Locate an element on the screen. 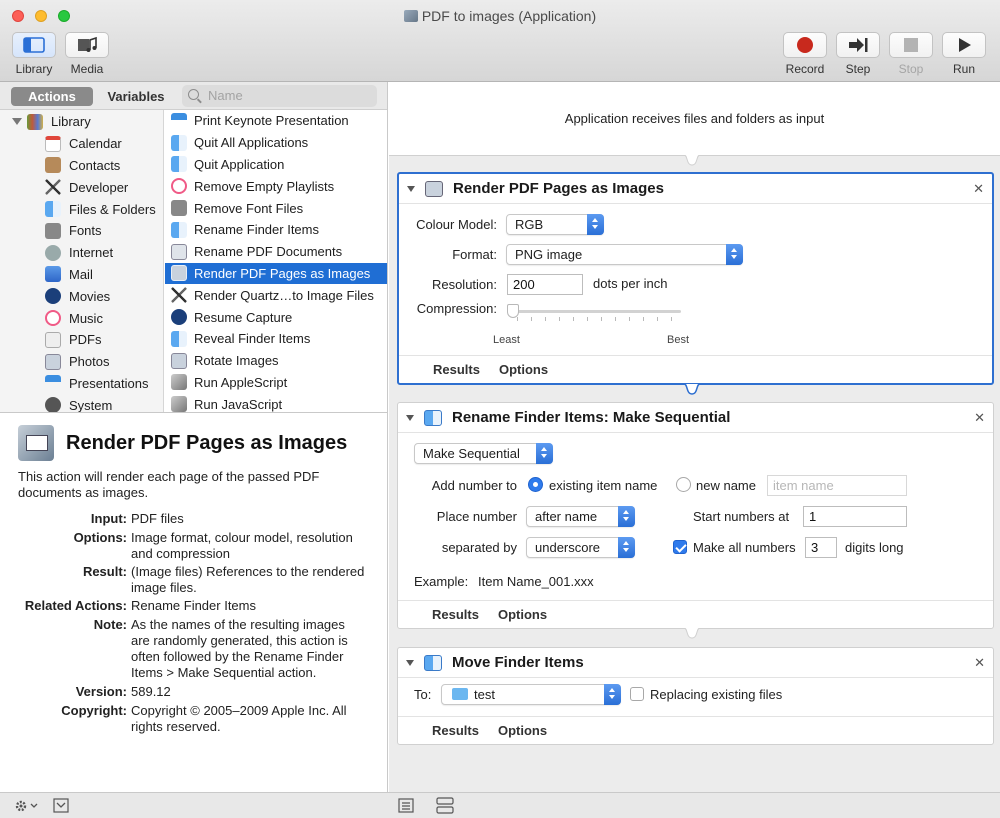  separator-popup: underscore is located at coordinates (580, 547).